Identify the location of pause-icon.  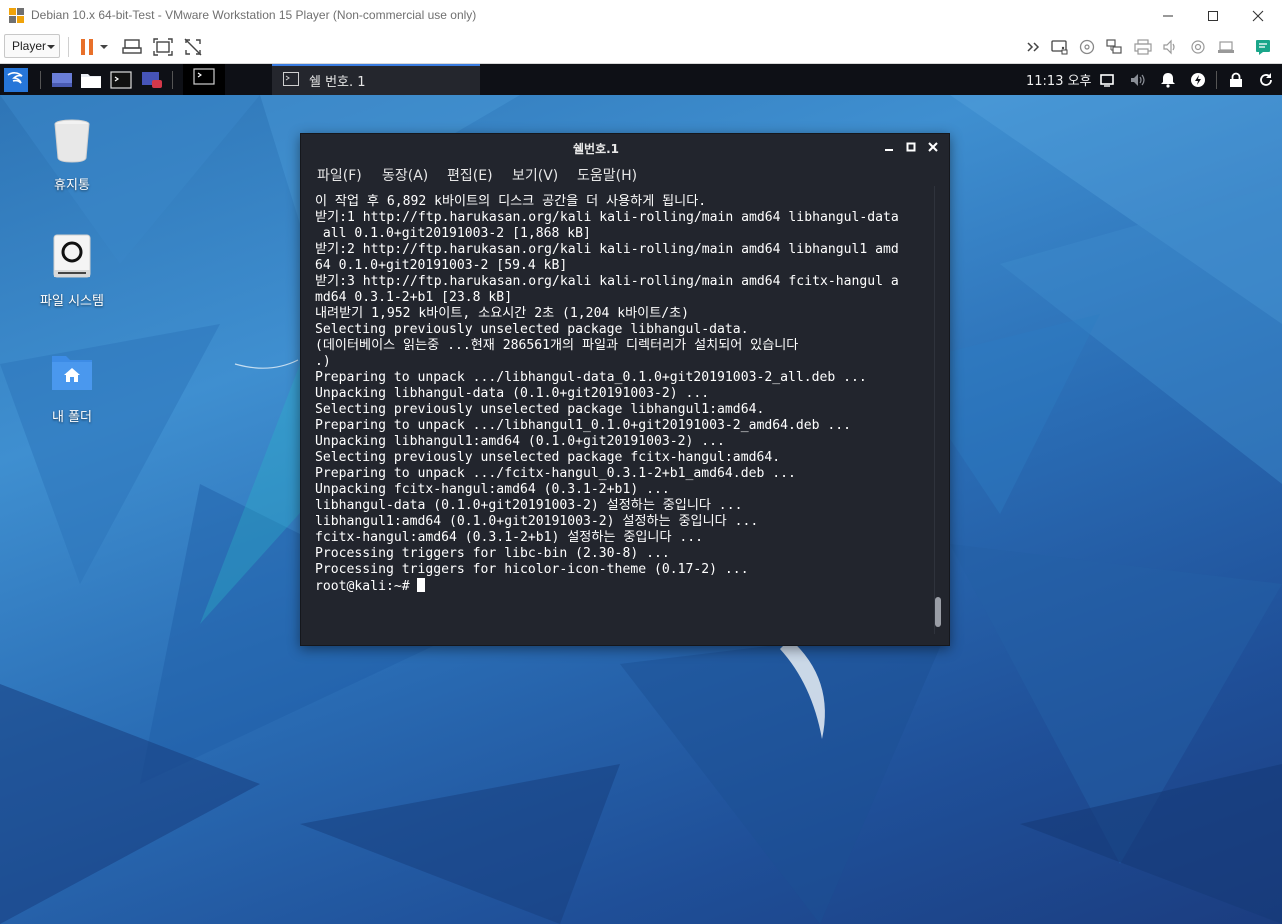
(87, 47).